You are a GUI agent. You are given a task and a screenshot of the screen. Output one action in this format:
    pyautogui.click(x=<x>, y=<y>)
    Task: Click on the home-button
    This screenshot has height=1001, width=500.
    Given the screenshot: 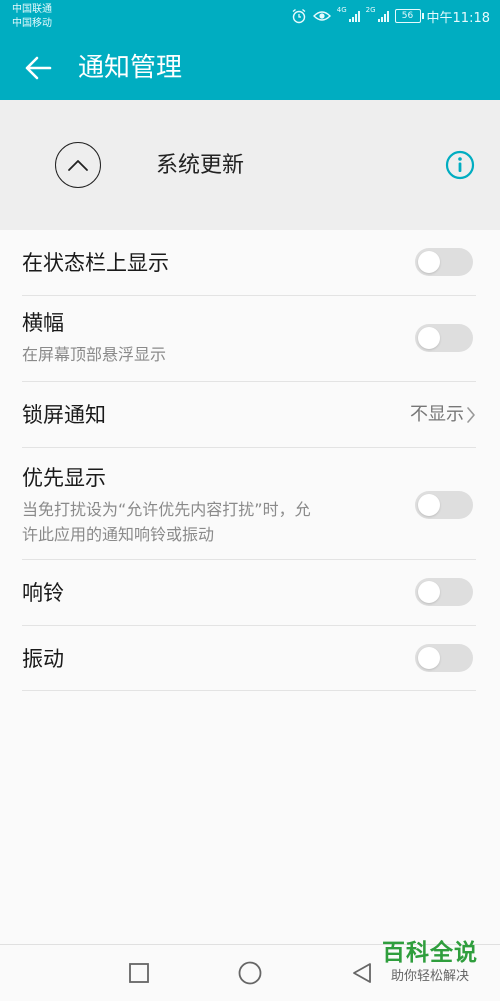 What is the action you would take?
    pyautogui.click(x=250, y=973)
    